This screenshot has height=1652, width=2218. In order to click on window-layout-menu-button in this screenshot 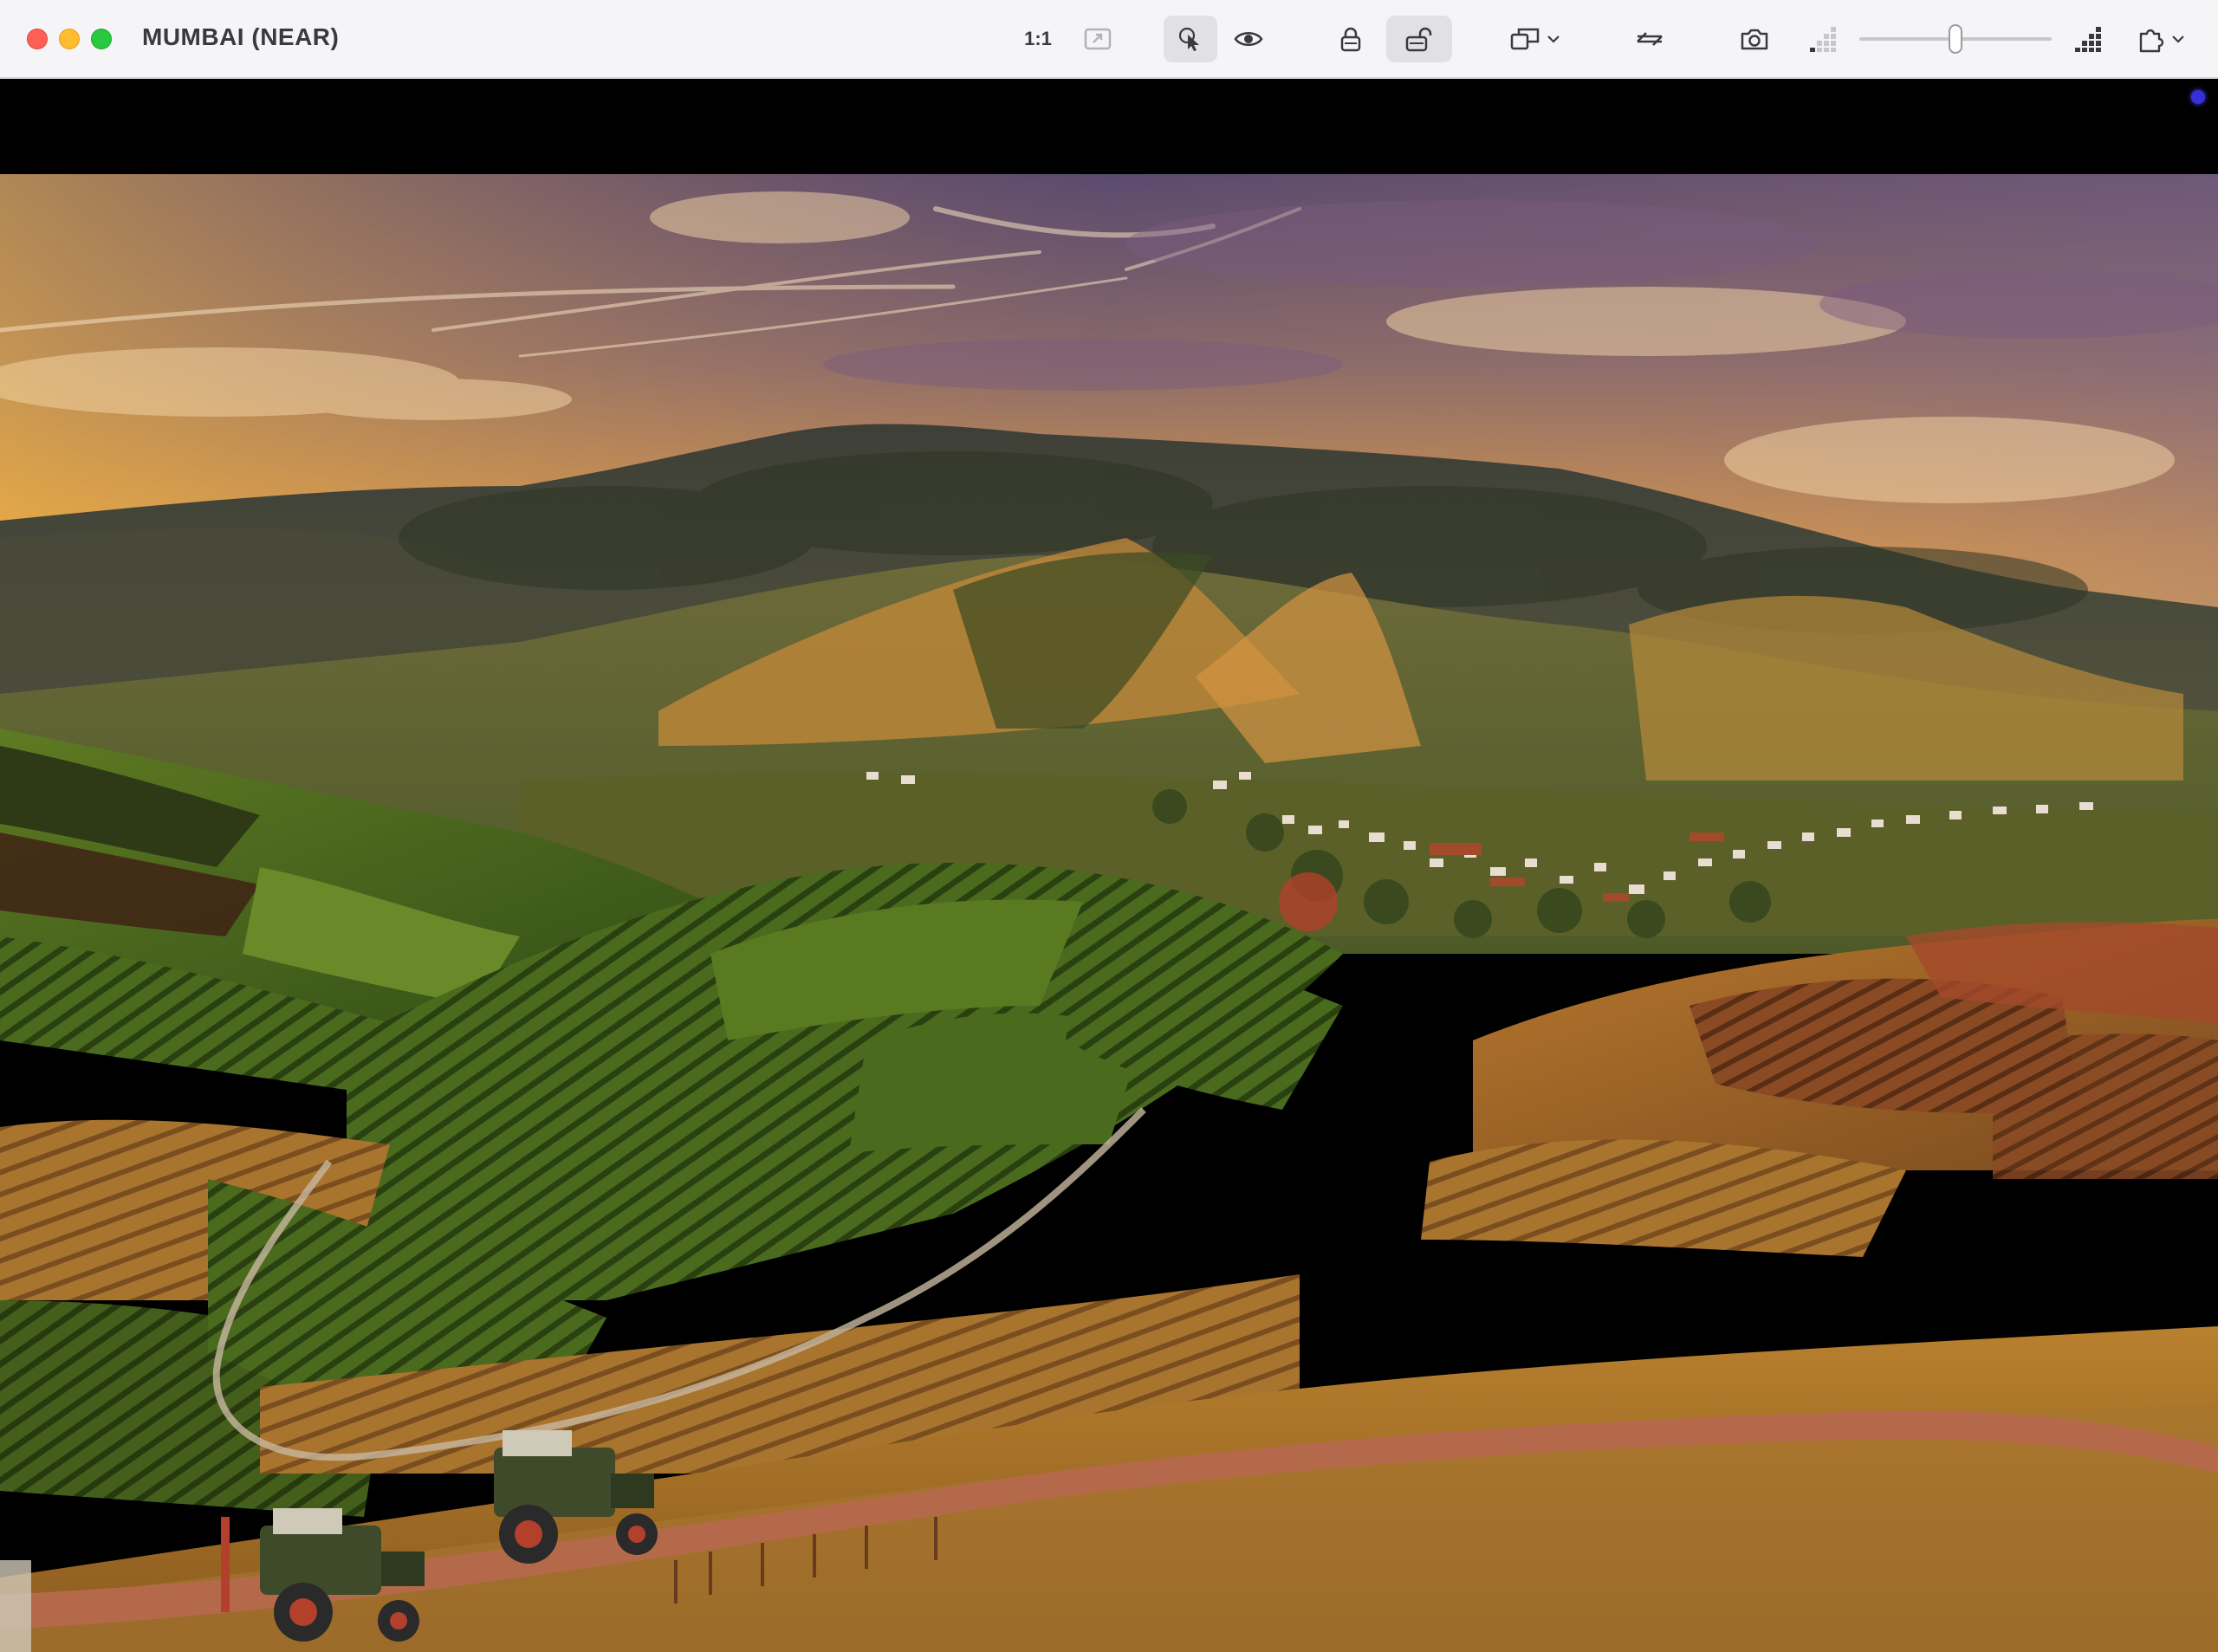, I will do `click(1536, 39)`.